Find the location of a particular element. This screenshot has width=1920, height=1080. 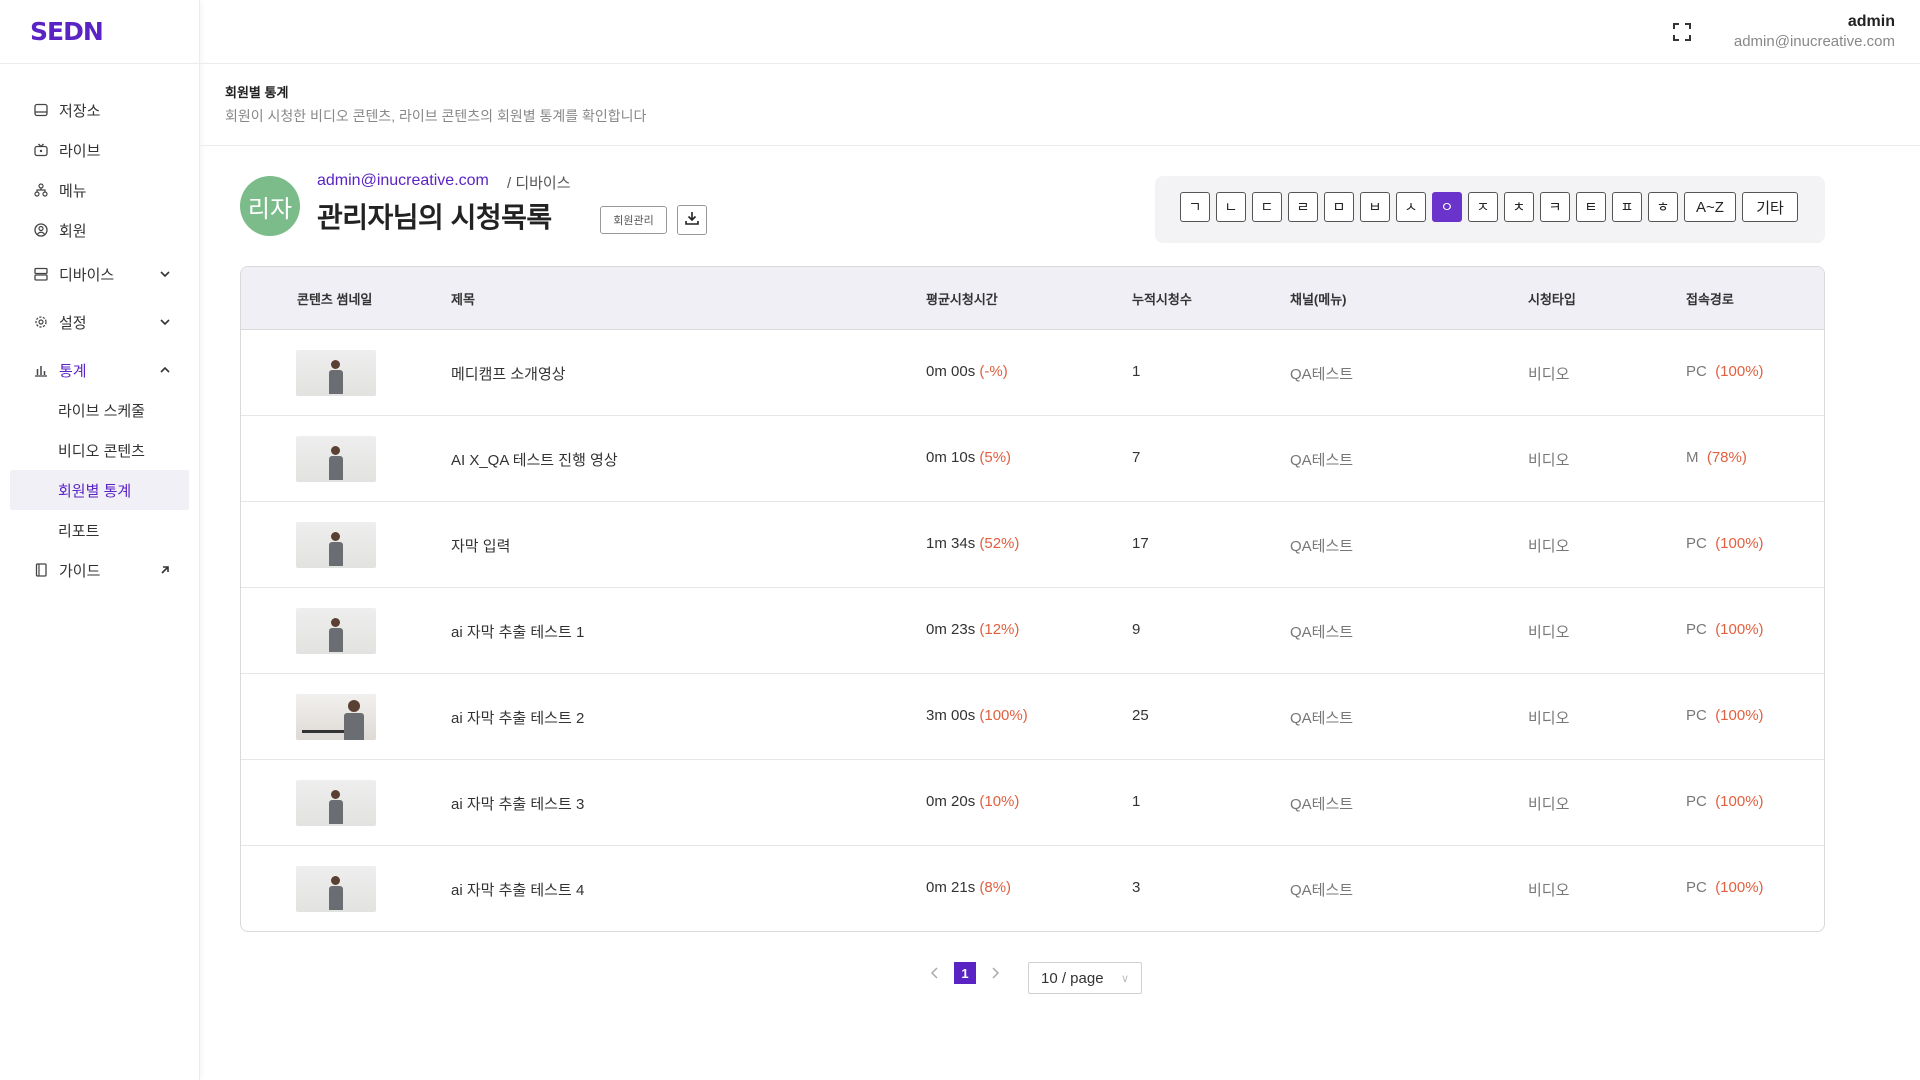

page-description: 회원이 시청한 비디오 콘텐츠, 라이브 콘텐츠의 회원별 통계를 확인합니다 is located at coordinates (436, 116).